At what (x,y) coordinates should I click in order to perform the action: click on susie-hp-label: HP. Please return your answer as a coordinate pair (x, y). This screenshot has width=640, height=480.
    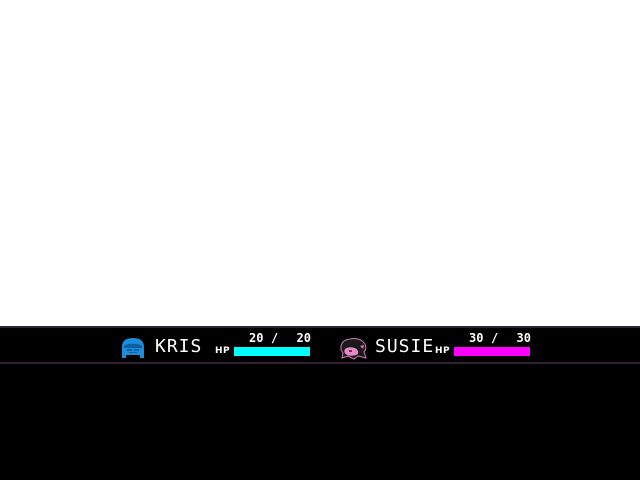
    Looking at the image, I should click on (443, 351).